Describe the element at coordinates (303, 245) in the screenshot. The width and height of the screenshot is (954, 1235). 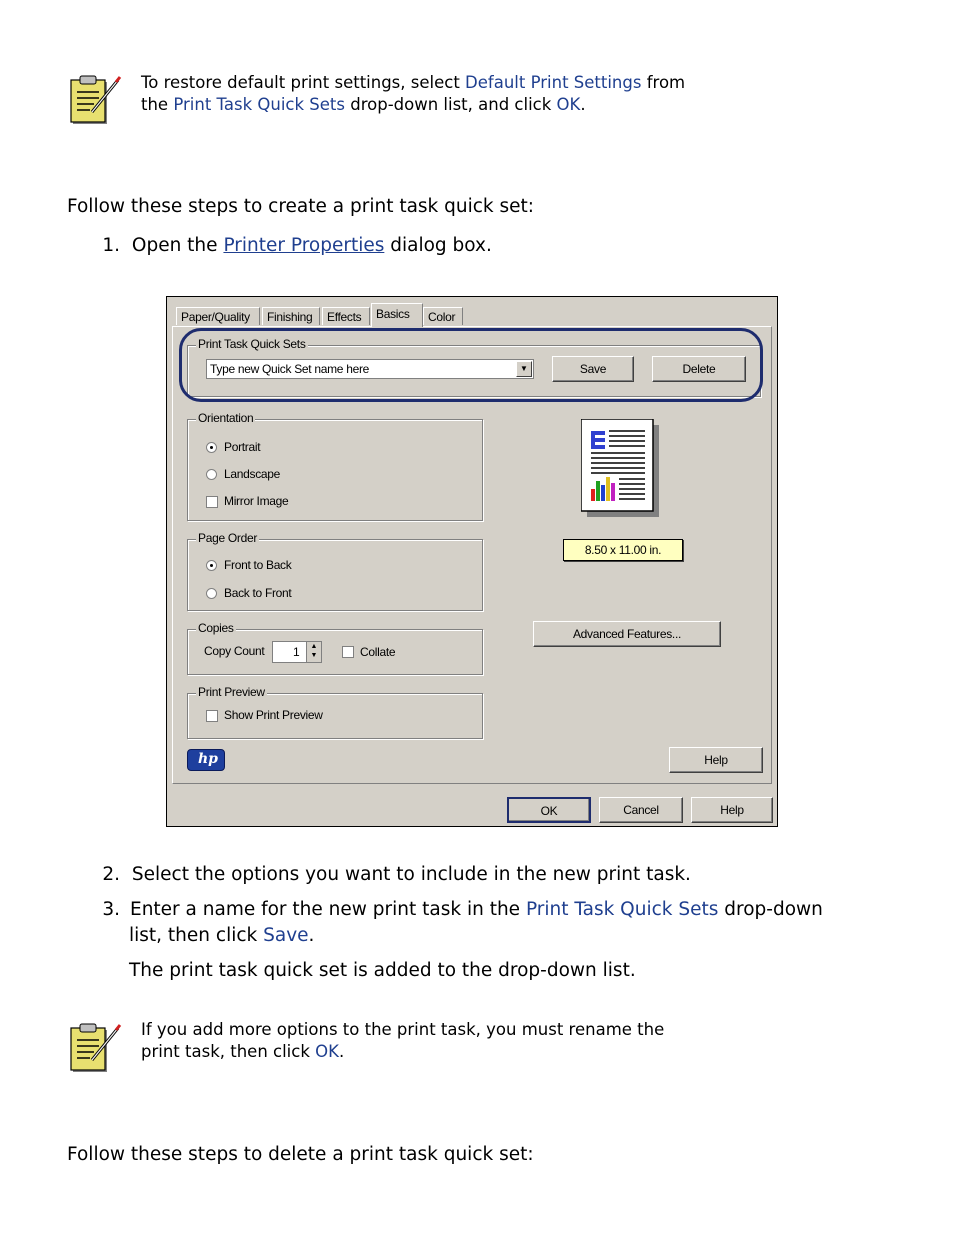
I see `printer-properties-link: Printer Properties` at that location.